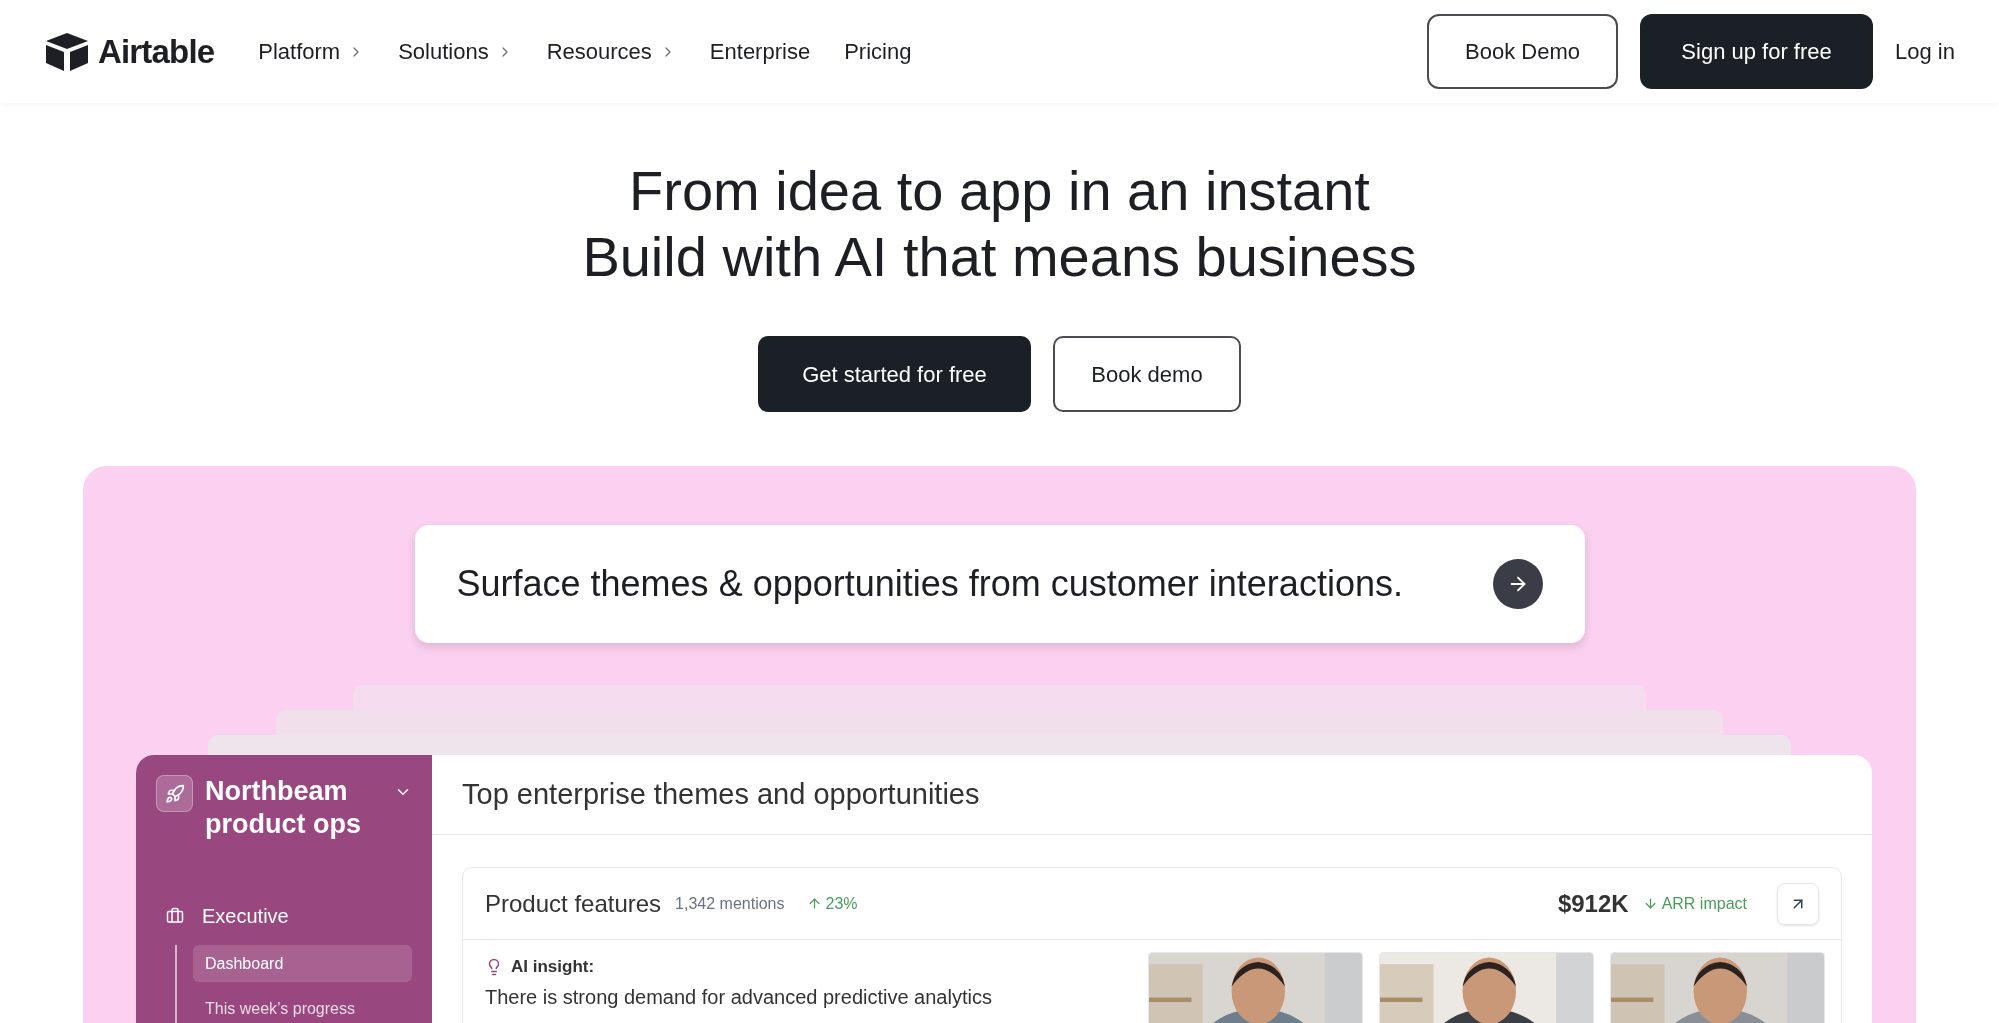  I want to click on sidebar-section: Executive, so click(245, 916).